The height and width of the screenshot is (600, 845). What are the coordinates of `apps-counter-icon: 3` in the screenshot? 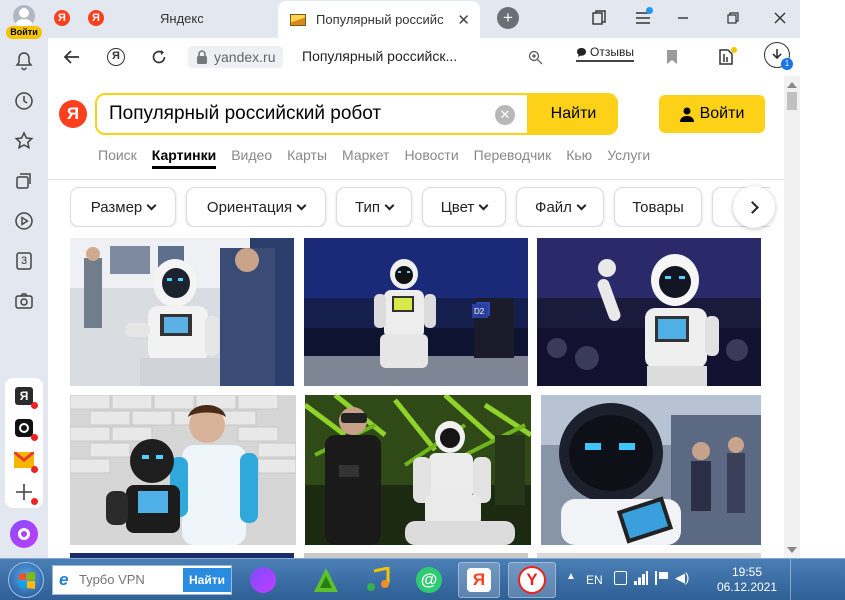 It's located at (24, 261).